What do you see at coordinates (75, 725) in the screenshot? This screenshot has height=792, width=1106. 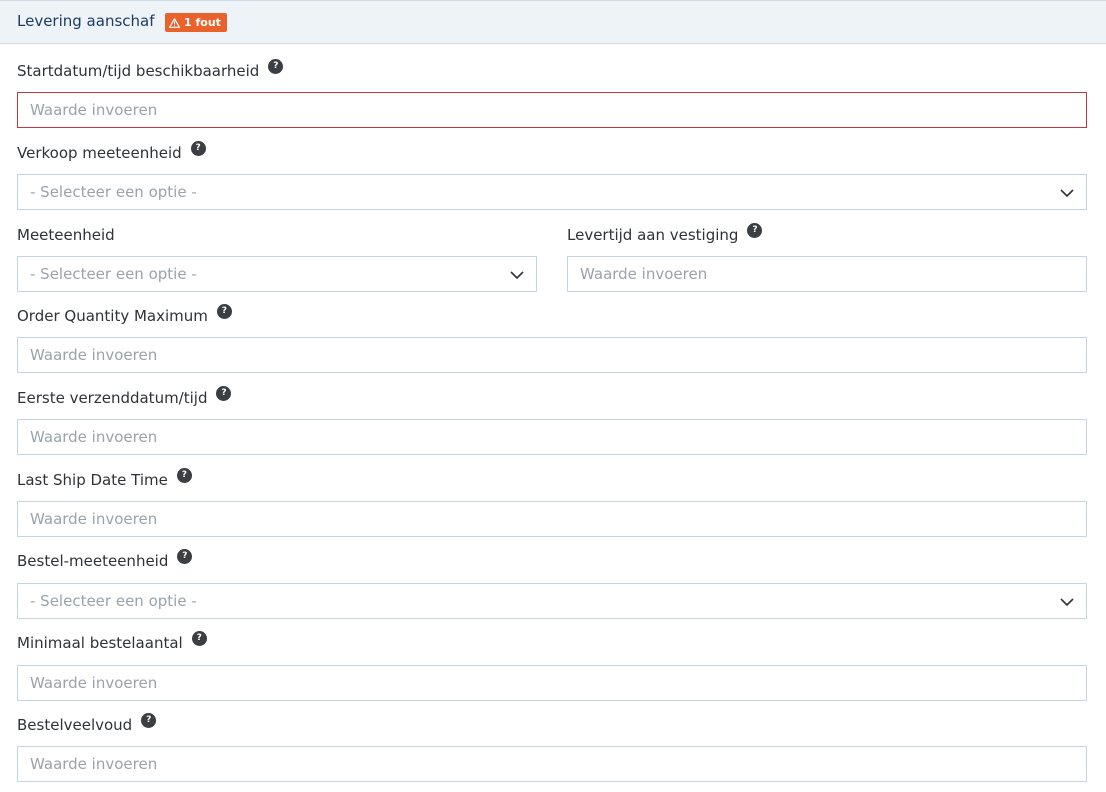 I see `bestelveelvoud-label-text: Bestelveelvoud` at bounding box center [75, 725].